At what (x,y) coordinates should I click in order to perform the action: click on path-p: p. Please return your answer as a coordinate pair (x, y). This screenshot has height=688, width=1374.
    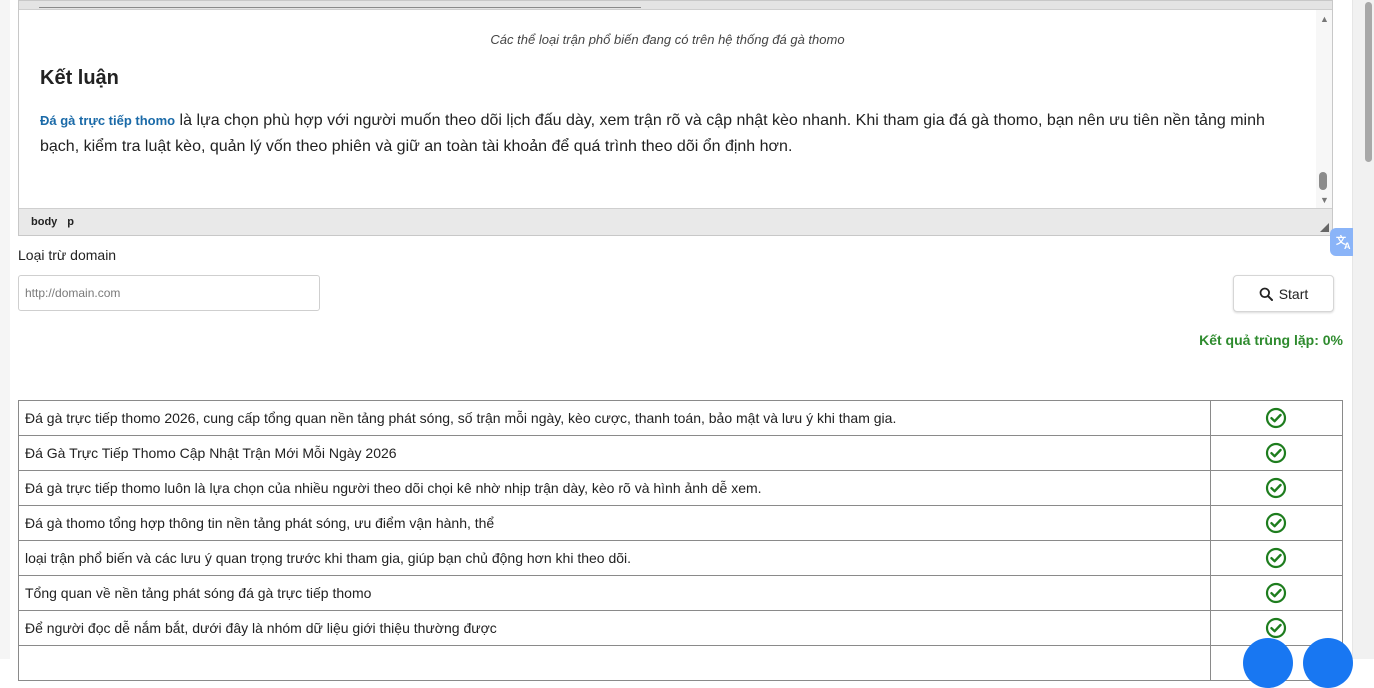
    Looking at the image, I should click on (70, 222).